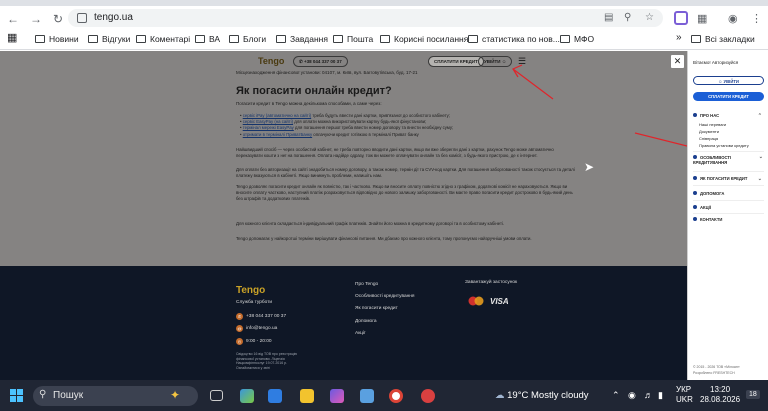  What do you see at coordinates (266, 316) in the screenshot?
I see `footer-phone: +38 044 337 00 37` at bounding box center [266, 316].